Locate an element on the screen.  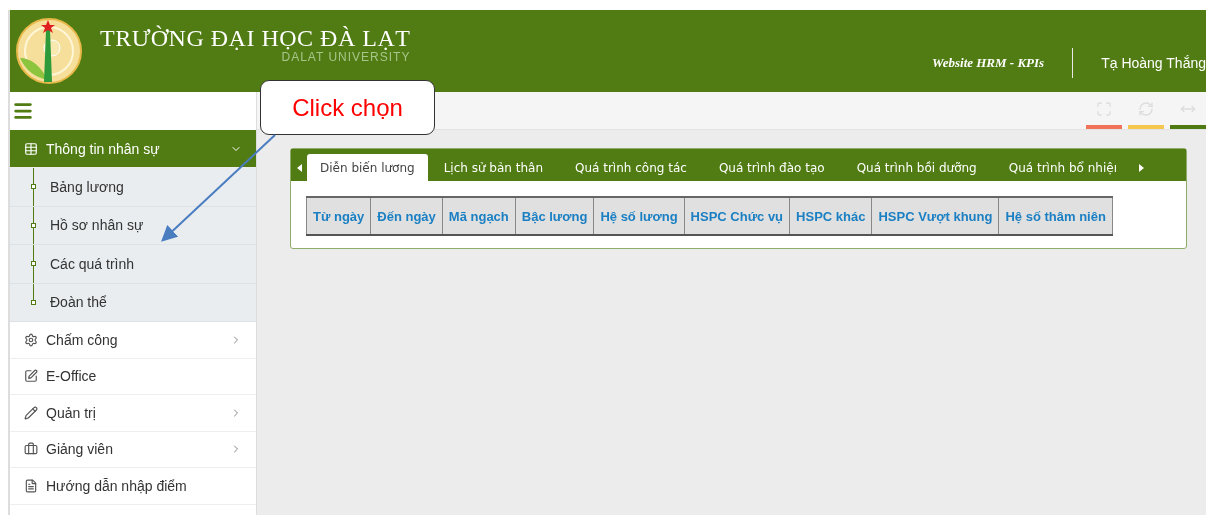
site-name: Website HRM - KPIs is located at coordinates (1003, 63).